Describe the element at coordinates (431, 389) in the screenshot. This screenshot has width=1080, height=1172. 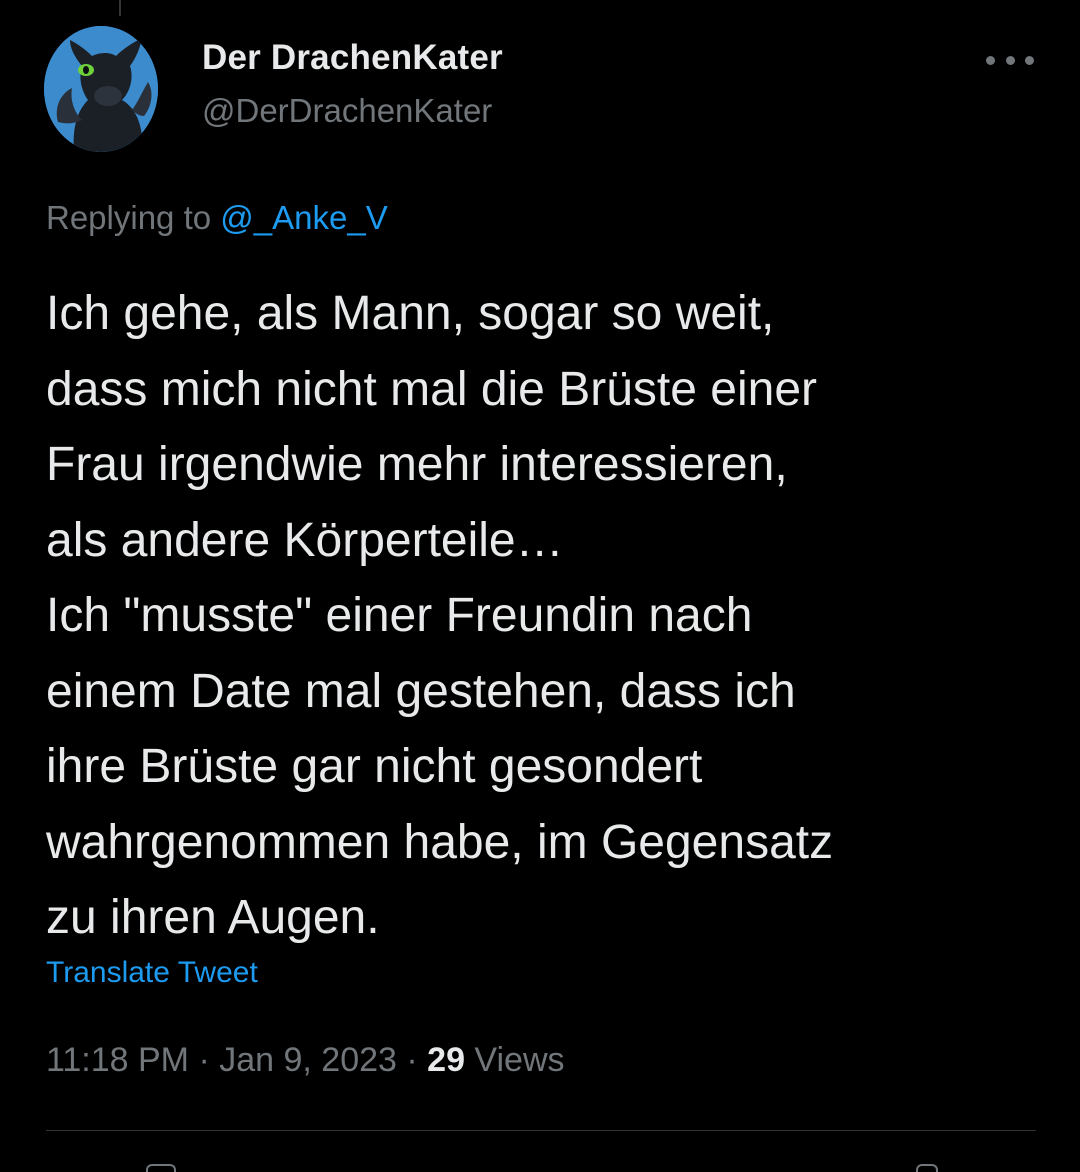
I see `tweet-line: dass mich nicht mal die Brüste einer` at that location.